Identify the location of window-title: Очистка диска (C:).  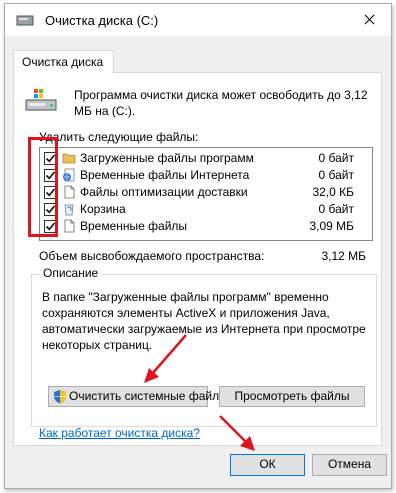
(102, 20).